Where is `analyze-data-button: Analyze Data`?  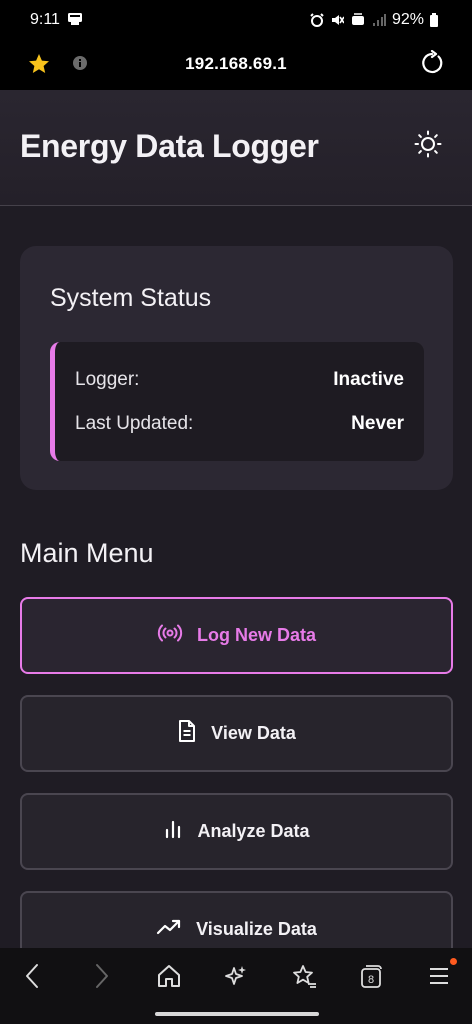 analyze-data-button: Analyze Data is located at coordinates (236, 831).